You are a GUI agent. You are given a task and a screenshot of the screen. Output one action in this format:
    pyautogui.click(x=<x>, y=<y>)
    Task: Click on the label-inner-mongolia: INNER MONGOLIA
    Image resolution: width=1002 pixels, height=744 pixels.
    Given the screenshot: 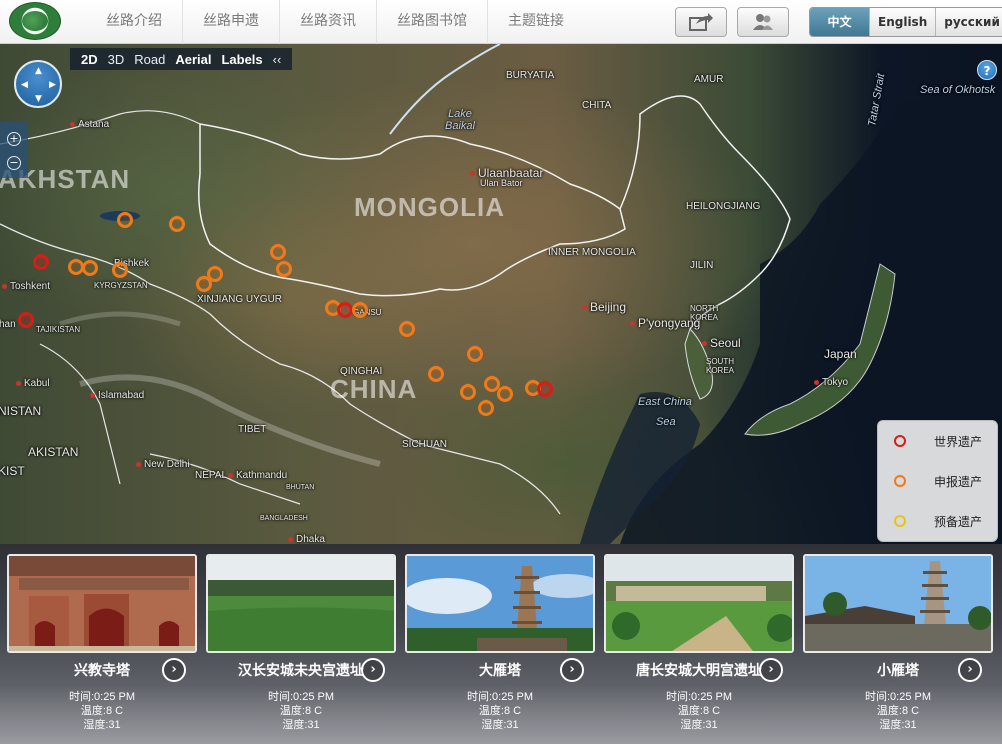 What is the action you would take?
    pyautogui.click(x=592, y=252)
    